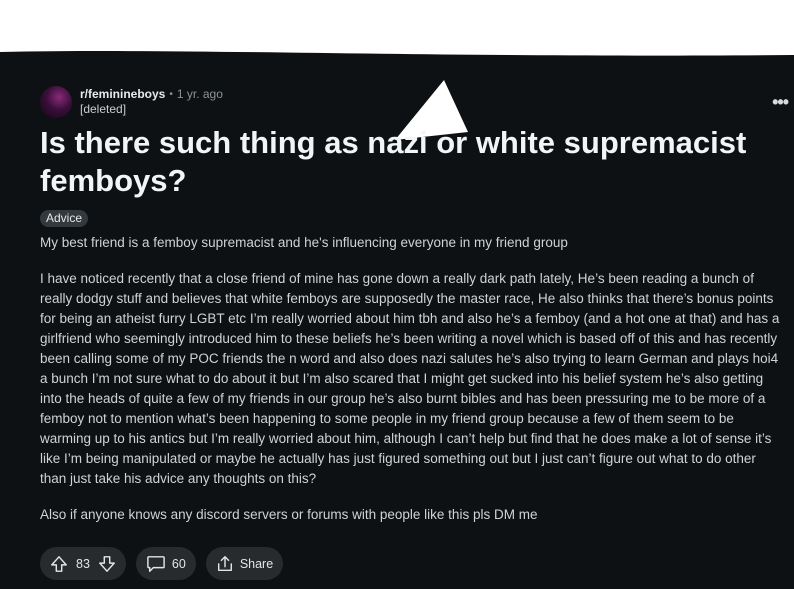 Image resolution: width=794 pixels, height=589 pixels. Describe the element at coordinates (107, 564) in the screenshot. I see `downvote-icon` at that location.